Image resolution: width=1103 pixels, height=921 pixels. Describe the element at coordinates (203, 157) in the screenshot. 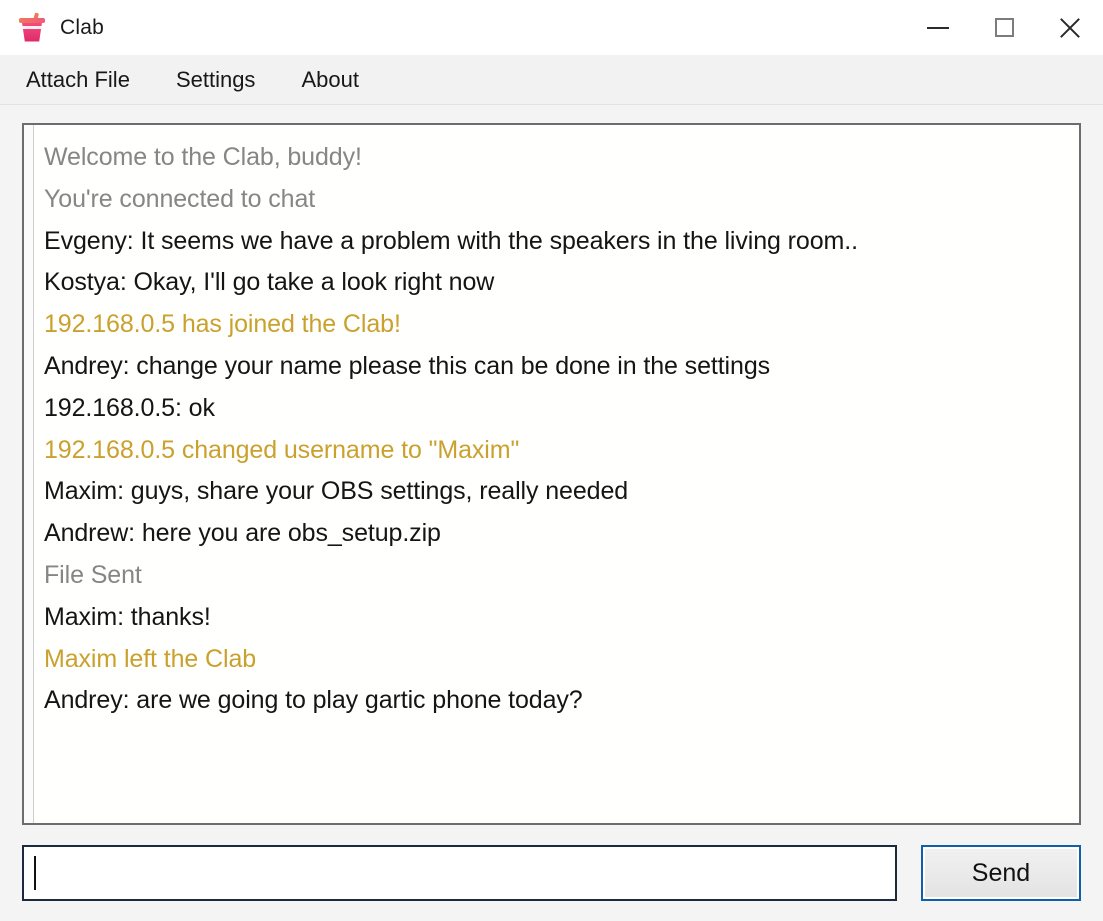

I see `chat-message: Welcome to the Clab, buddy!` at that location.